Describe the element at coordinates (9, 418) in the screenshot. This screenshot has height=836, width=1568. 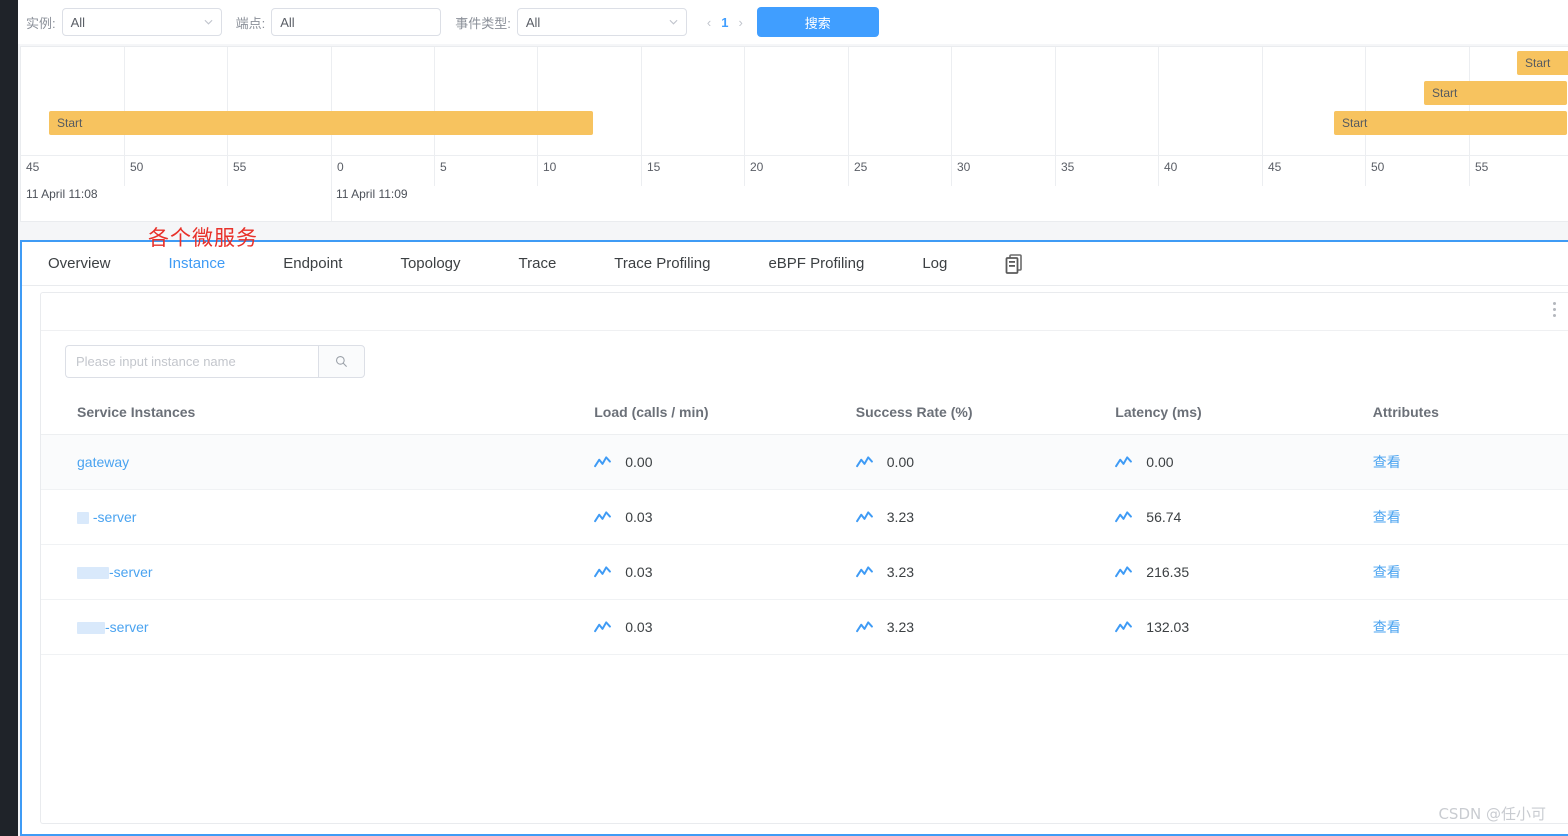
I see `left-rail` at that location.